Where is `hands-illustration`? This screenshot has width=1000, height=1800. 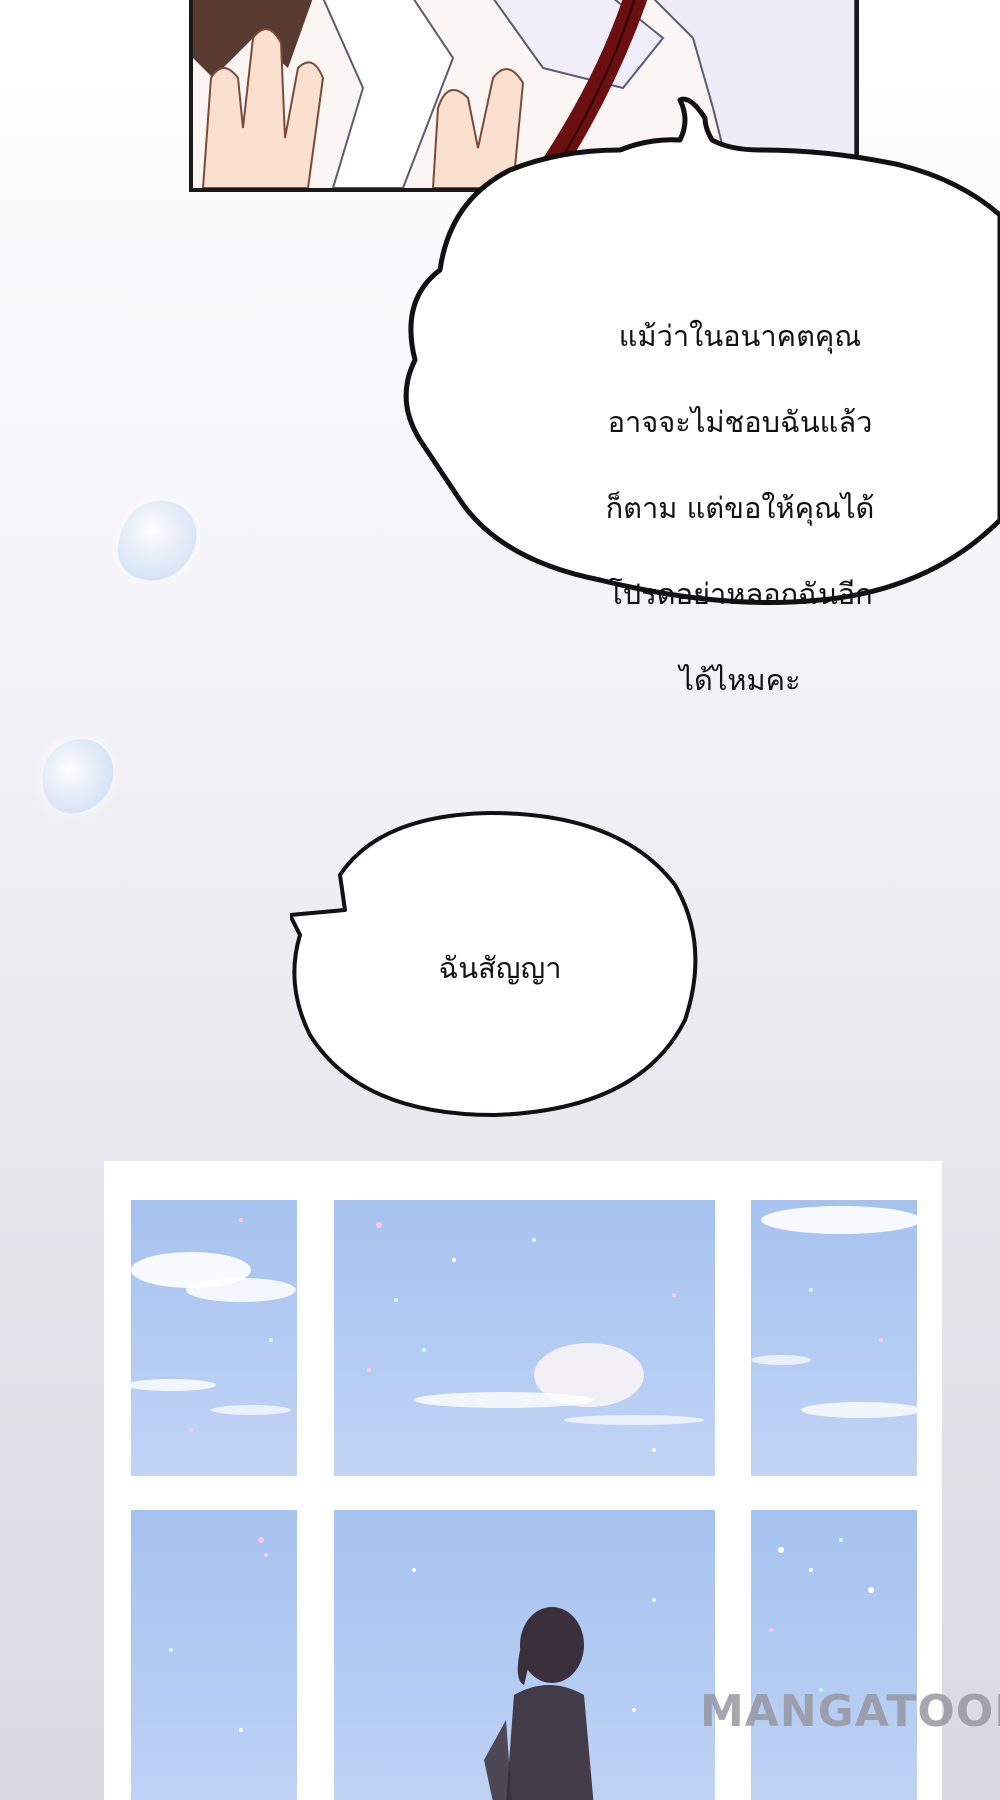 hands-illustration is located at coordinates (524, 94).